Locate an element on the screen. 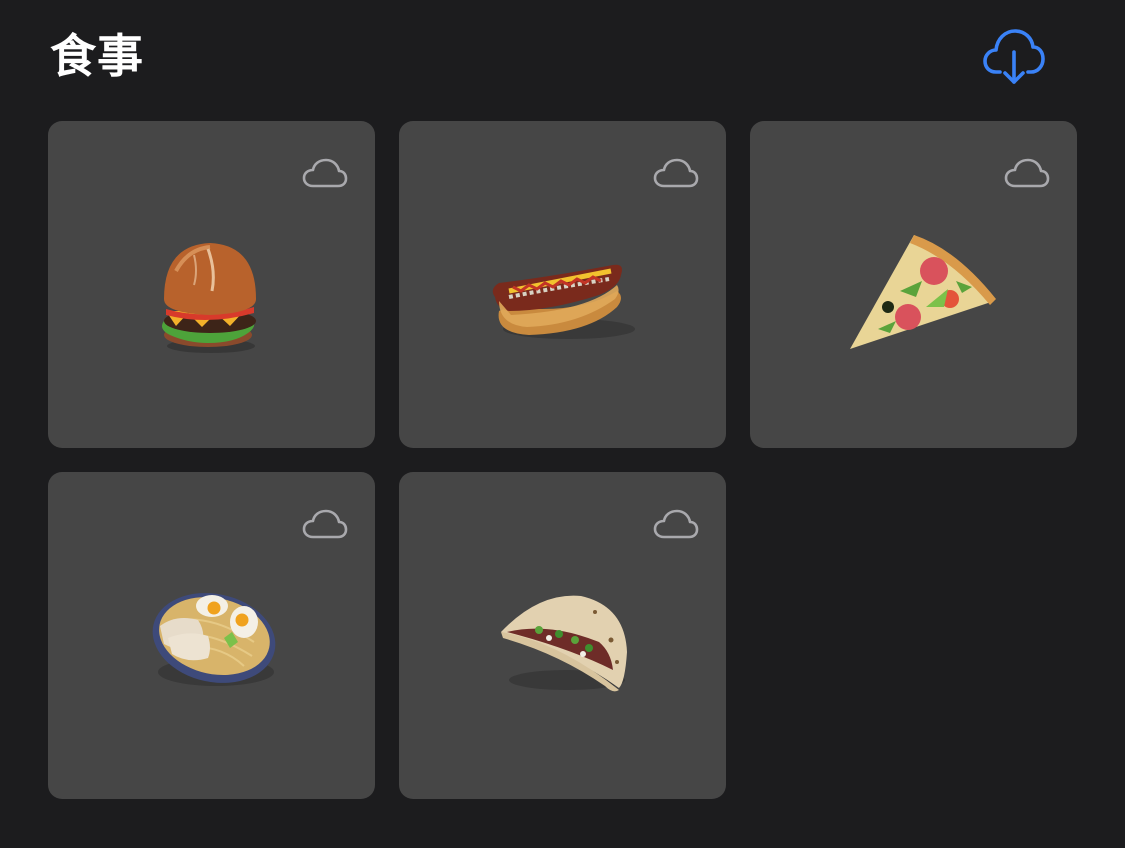 This screenshot has width=1125, height=848. food-card-taco is located at coordinates (562, 635).